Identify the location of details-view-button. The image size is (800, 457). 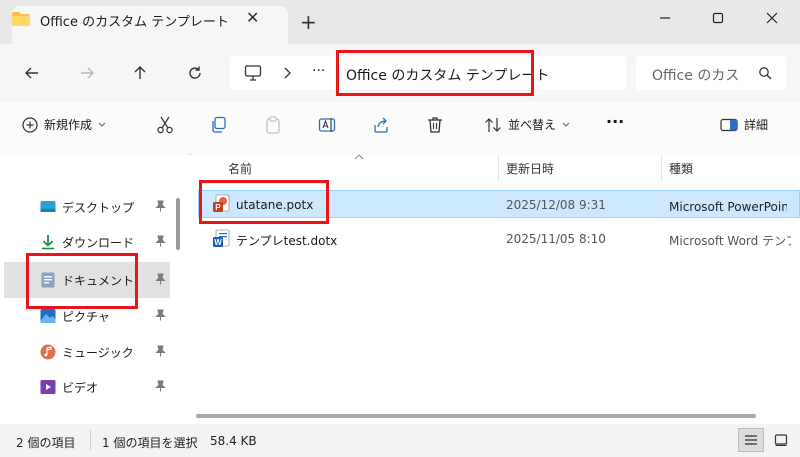
(751, 440).